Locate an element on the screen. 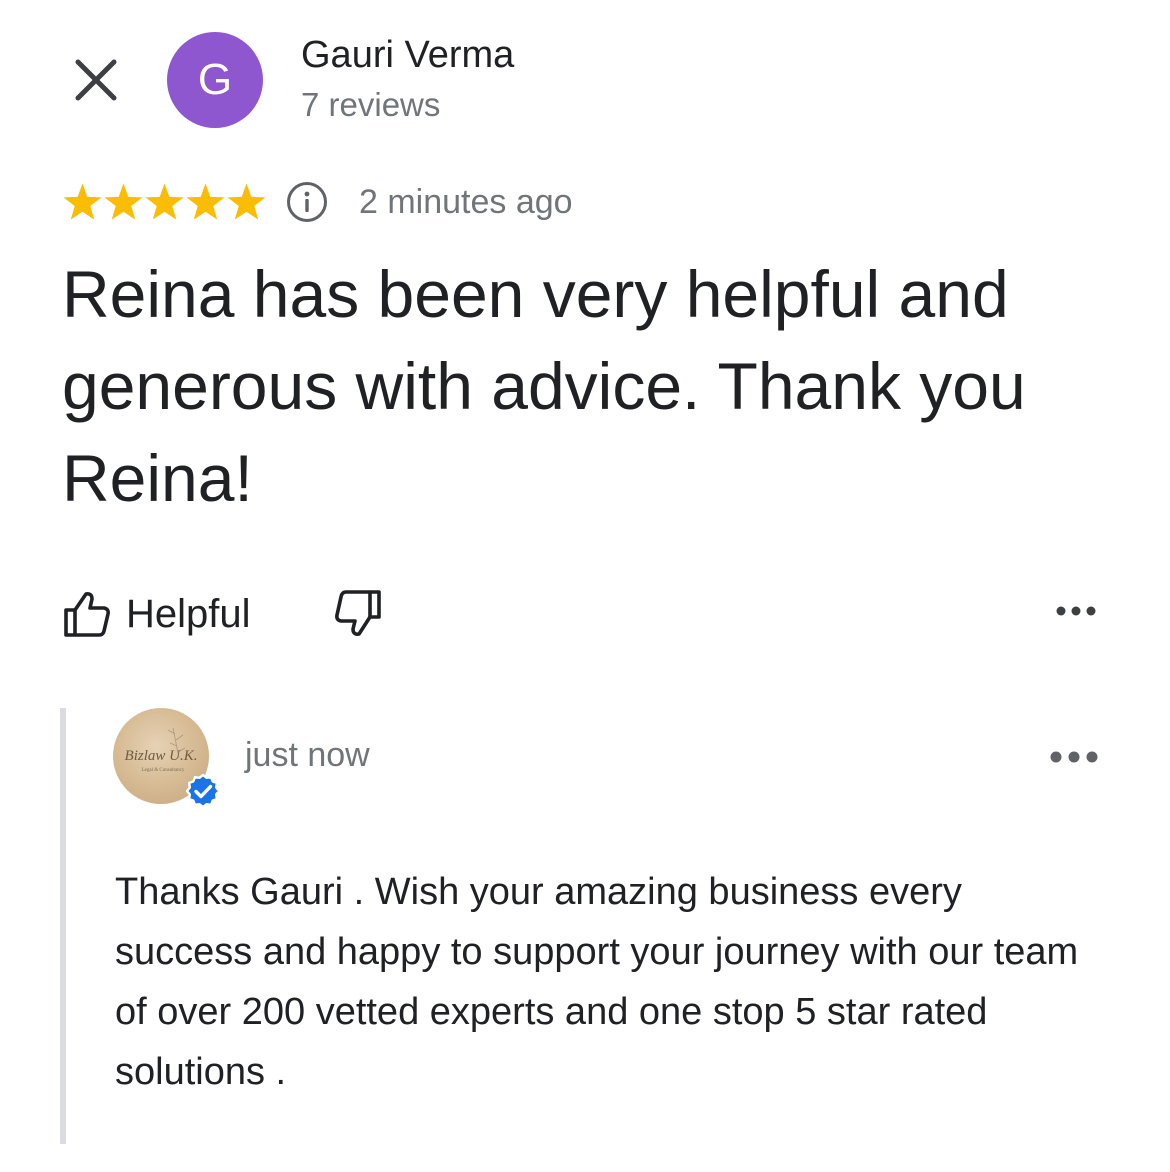 The image size is (1170, 1172). rating-row: 2 minutes ago is located at coordinates (317, 202).